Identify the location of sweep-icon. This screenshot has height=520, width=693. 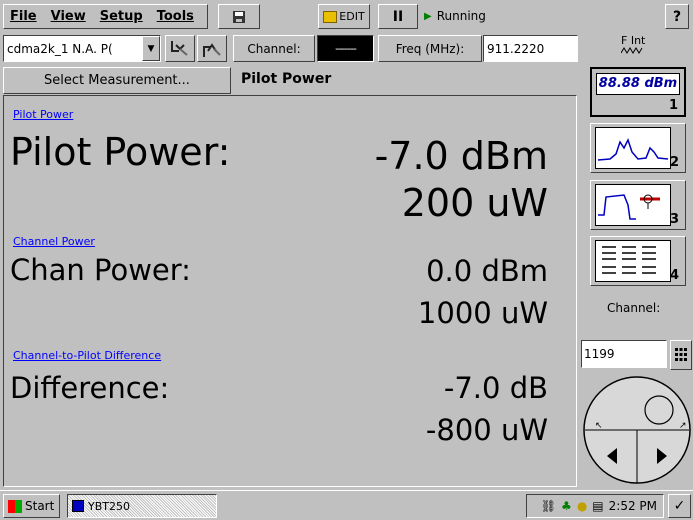
(633, 205).